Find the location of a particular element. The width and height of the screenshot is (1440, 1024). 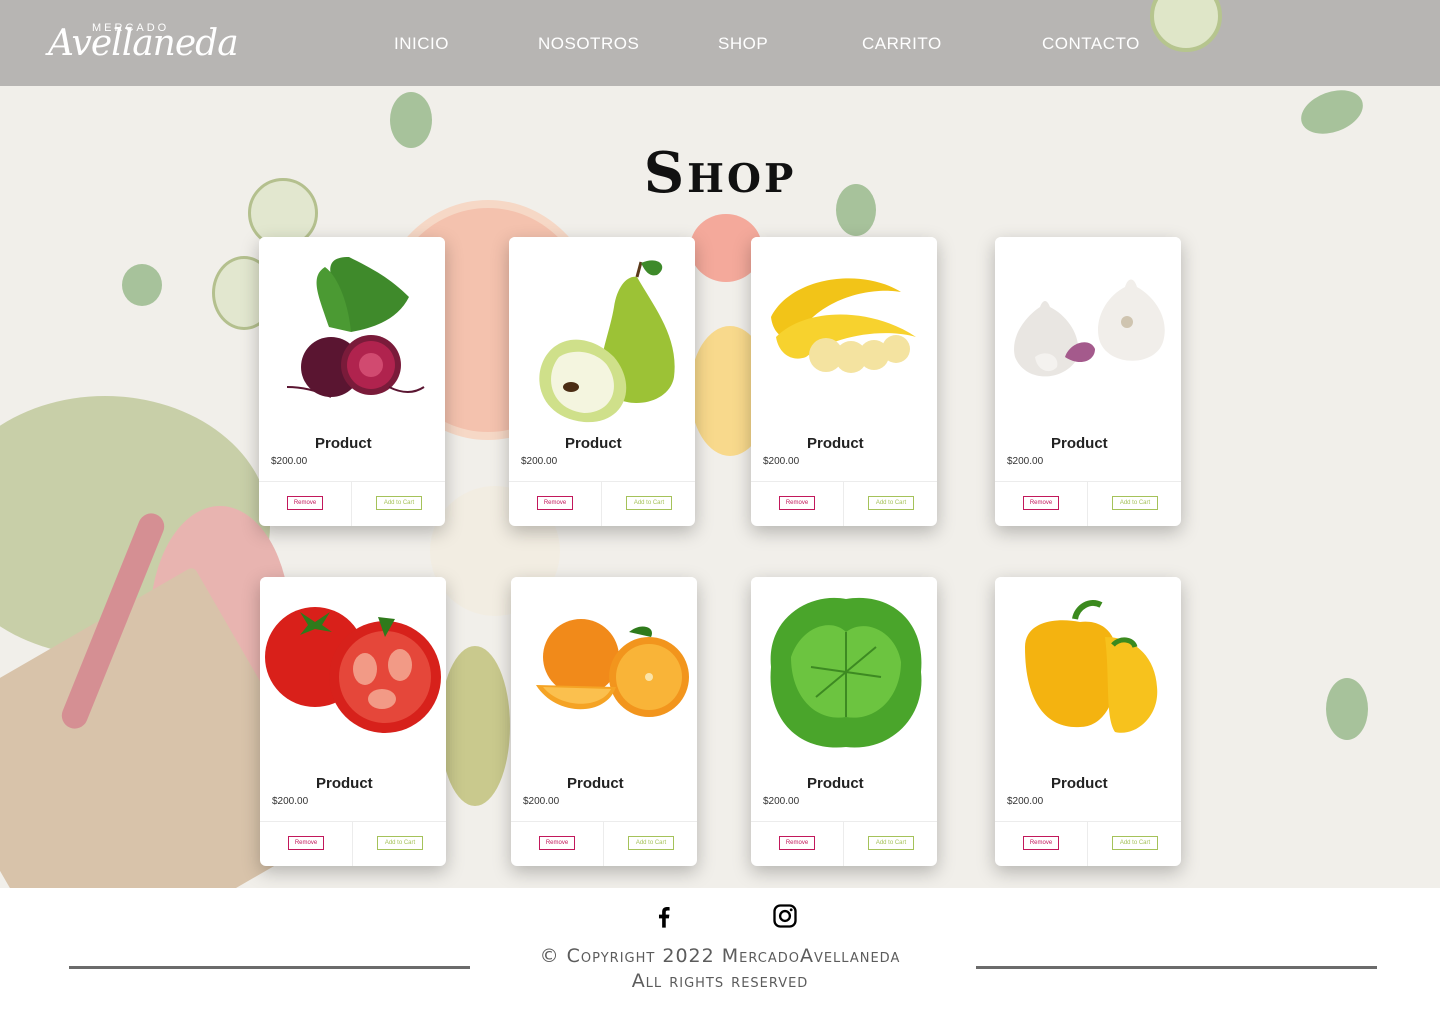

page-title: Shop is located at coordinates (720, 173).